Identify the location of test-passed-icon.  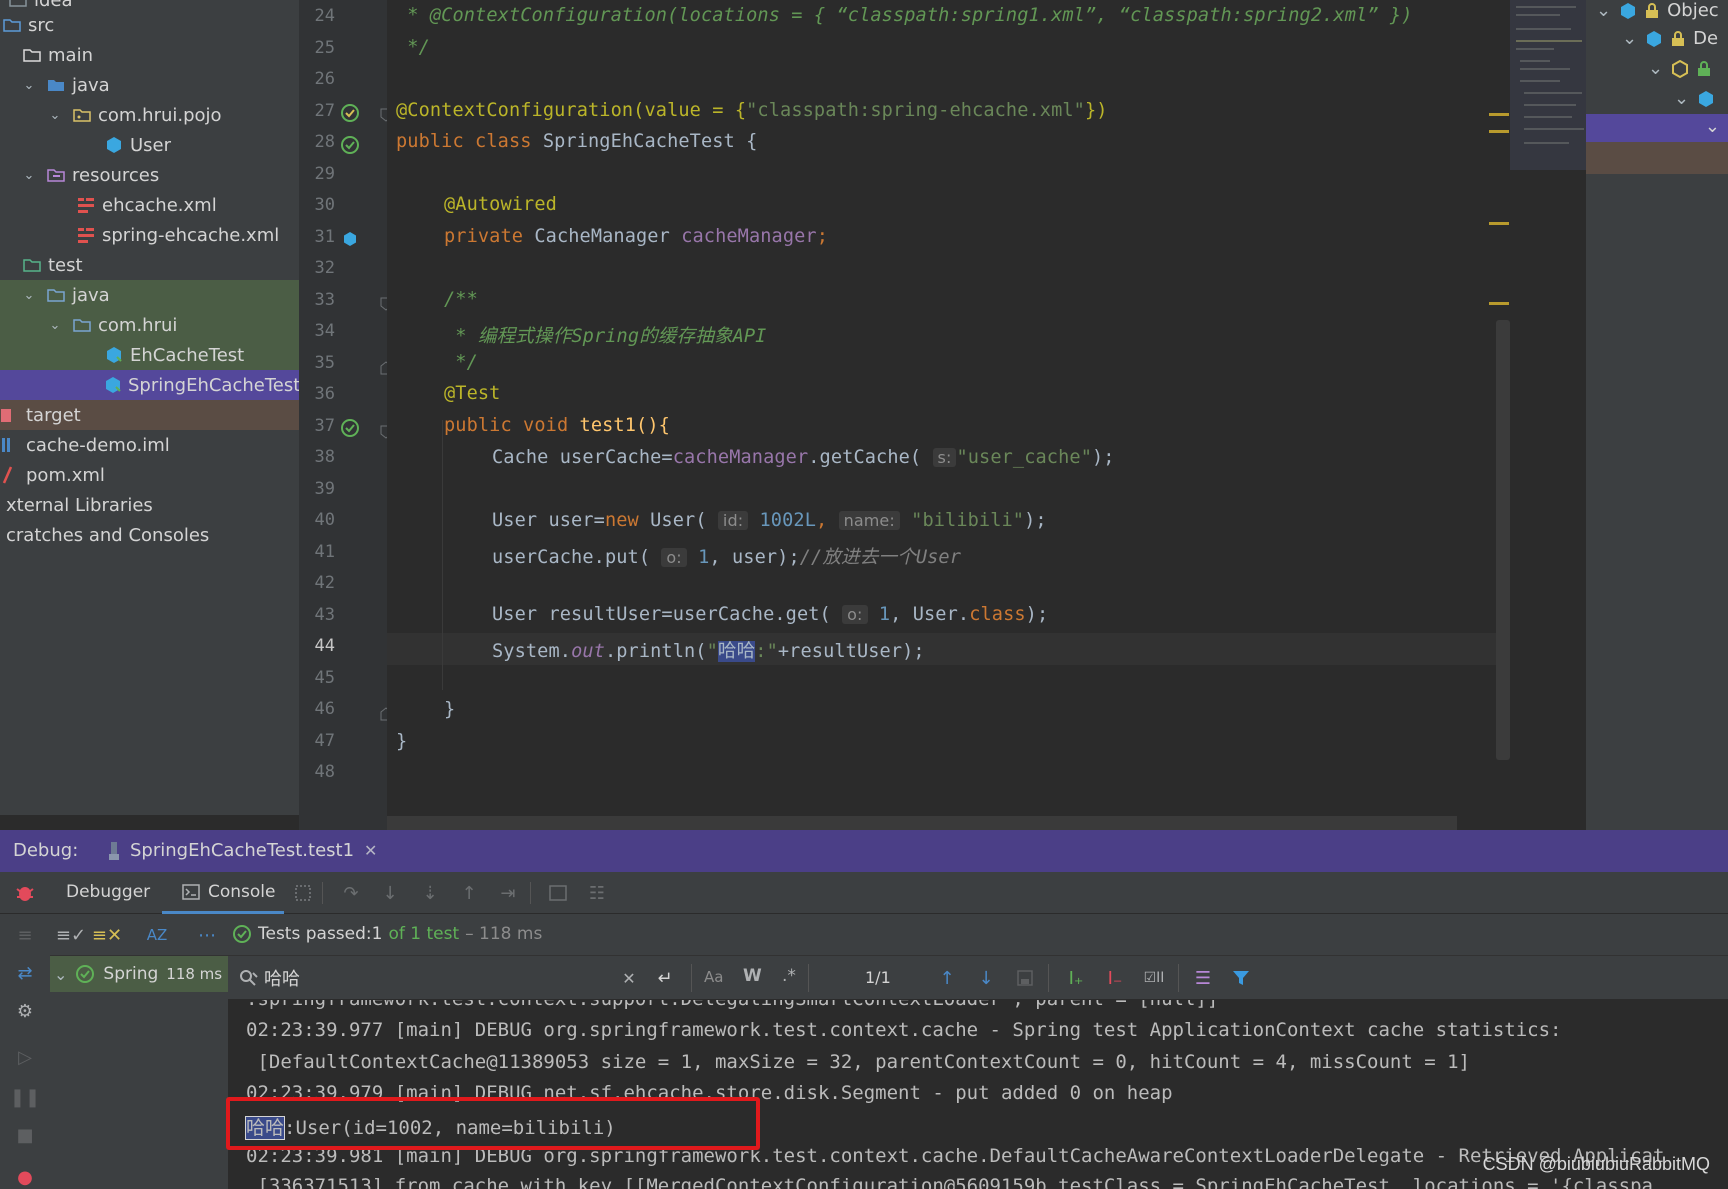
(350, 145).